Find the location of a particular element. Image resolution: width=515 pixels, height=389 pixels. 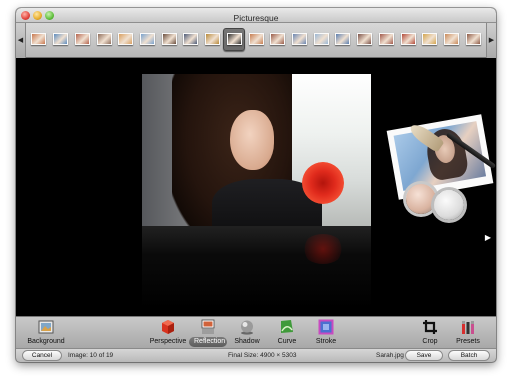

shadow-sphere-icon is located at coordinates (247, 327).